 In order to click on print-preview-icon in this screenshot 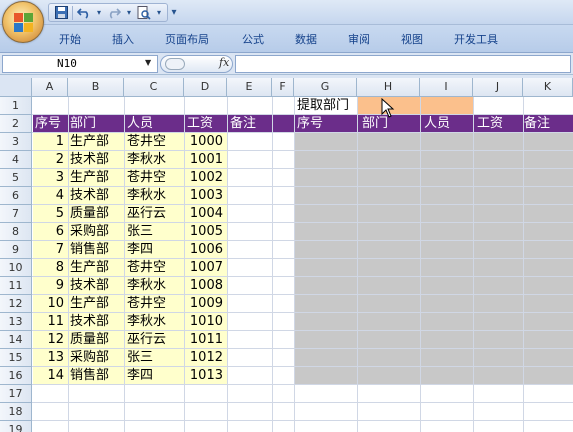, I will do `click(144, 13)`.